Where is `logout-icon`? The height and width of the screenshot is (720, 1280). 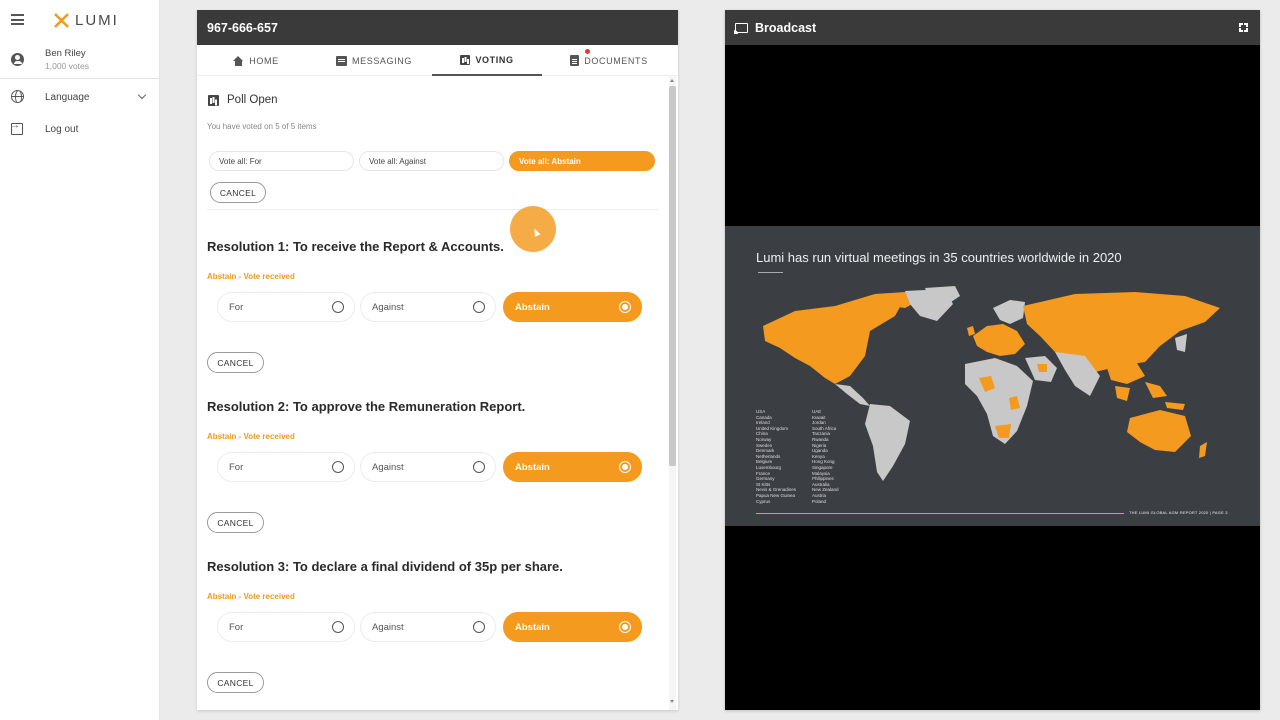 logout-icon is located at coordinates (16, 127).